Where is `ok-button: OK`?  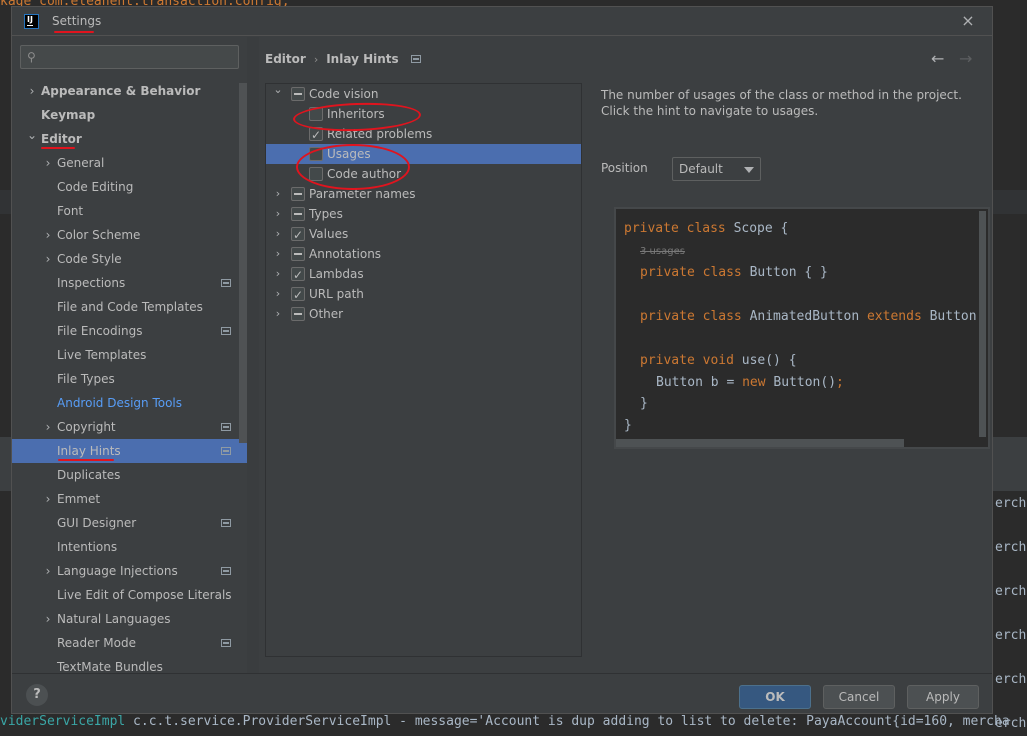 ok-button: OK is located at coordinates (775, 697).